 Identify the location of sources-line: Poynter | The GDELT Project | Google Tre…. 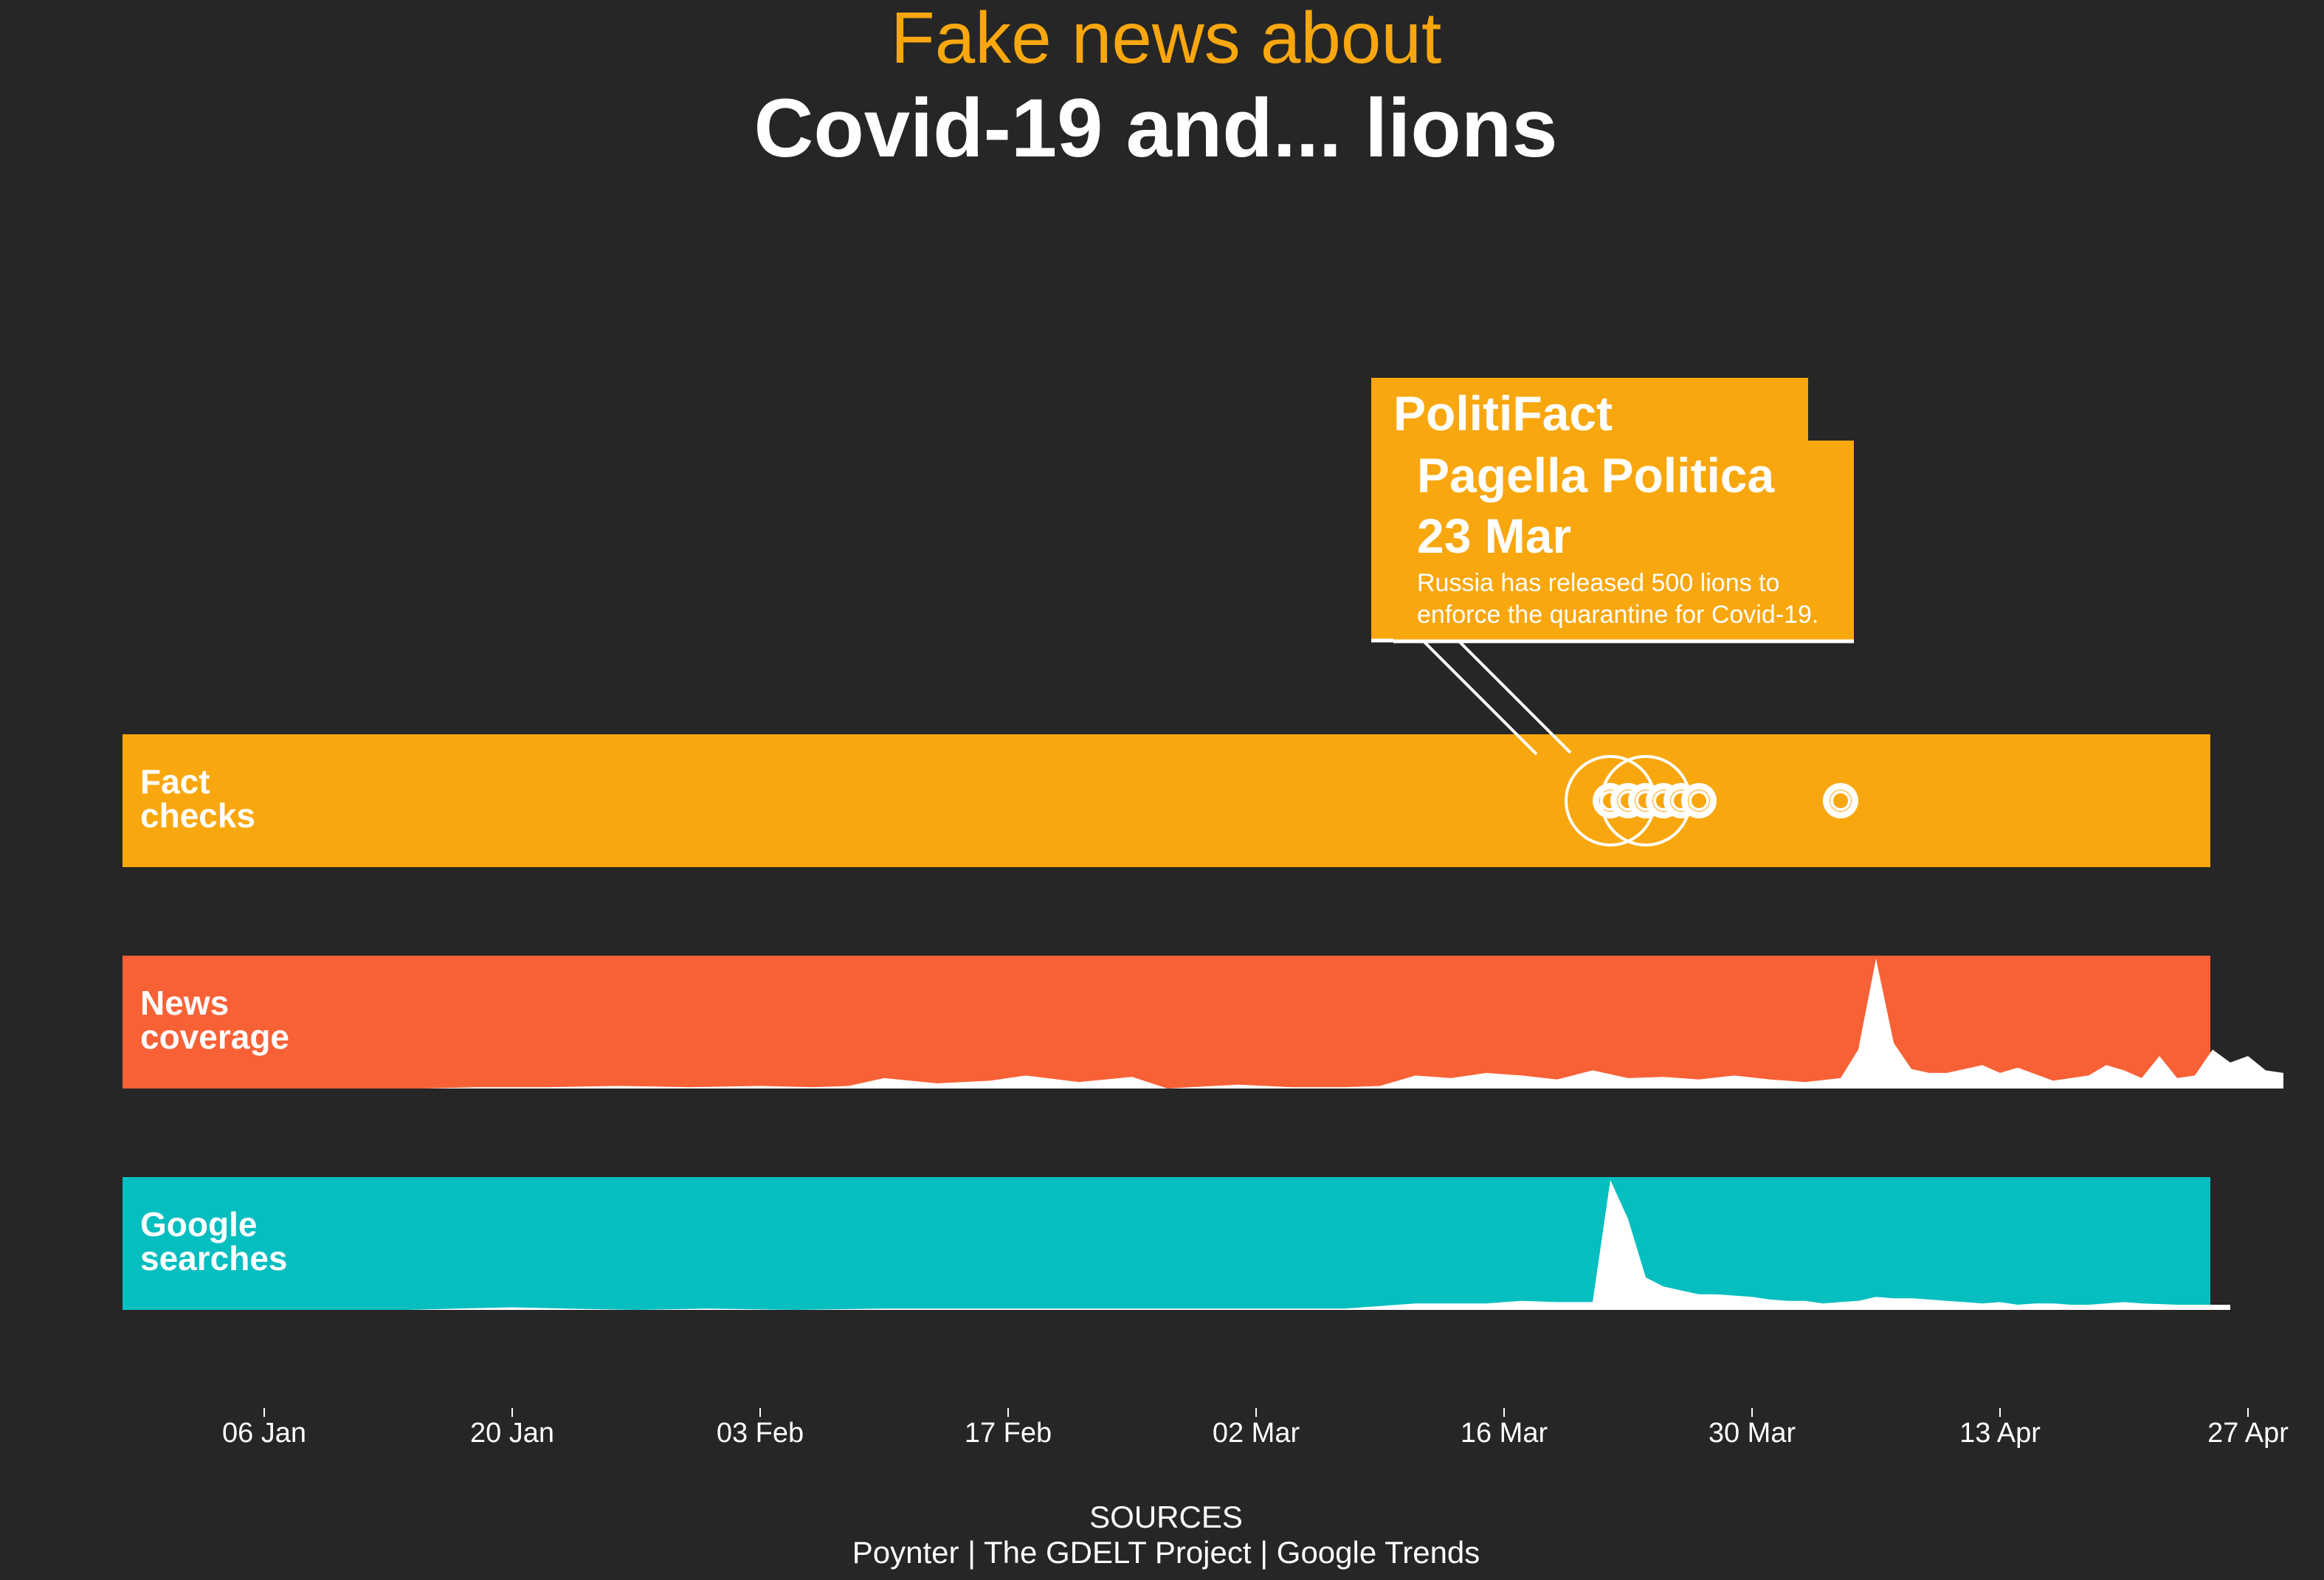
(1166, 1552).